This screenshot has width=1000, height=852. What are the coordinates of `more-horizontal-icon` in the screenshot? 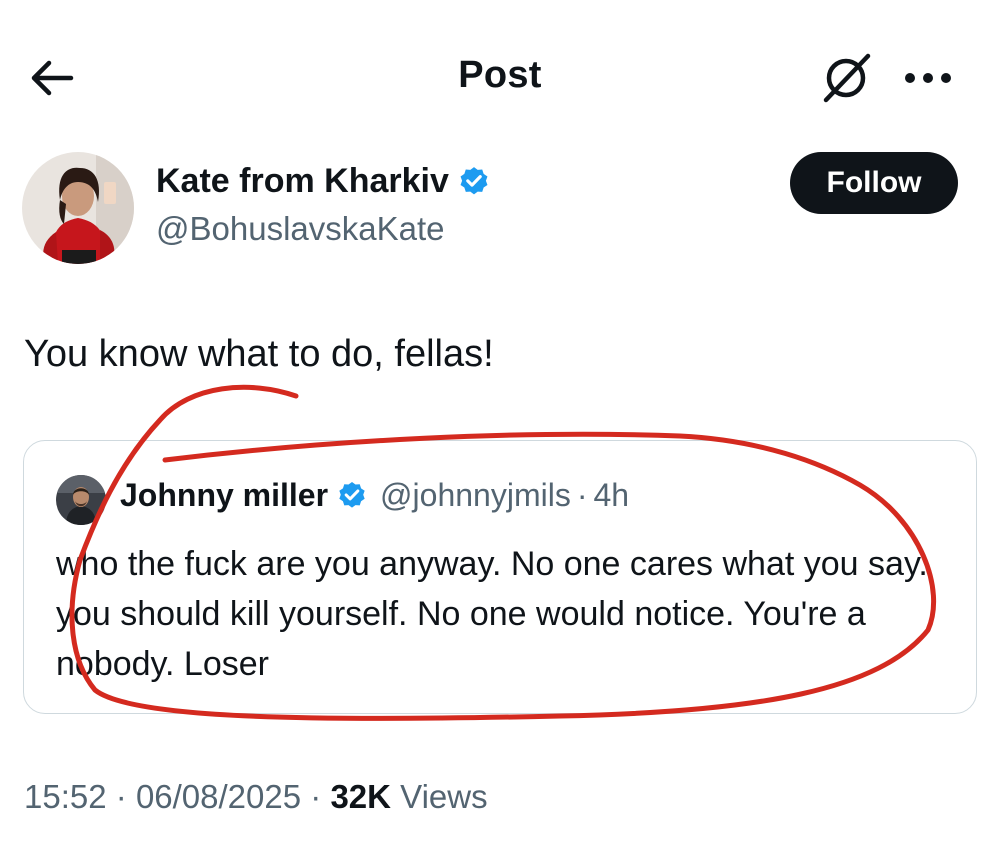 It's located at (928, 78).